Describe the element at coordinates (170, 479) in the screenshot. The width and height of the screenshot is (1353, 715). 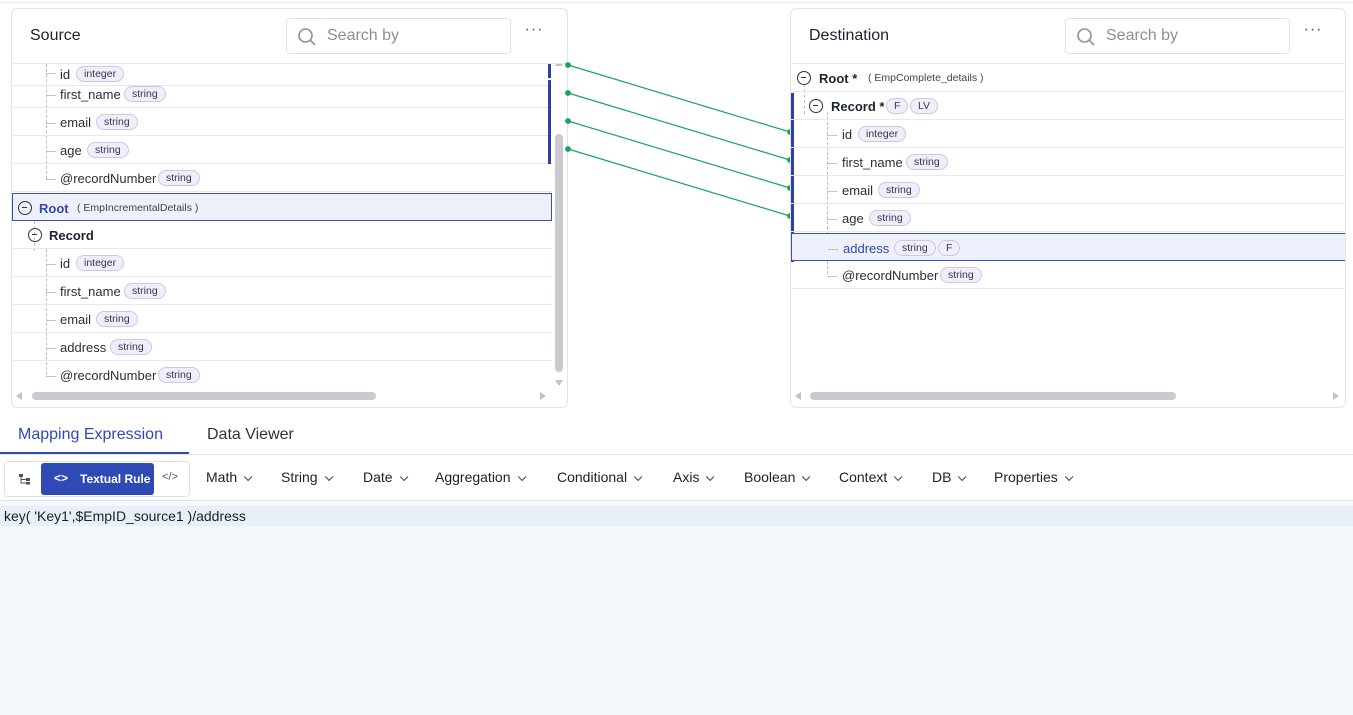
I see `code-view-icon: </>` at that location.